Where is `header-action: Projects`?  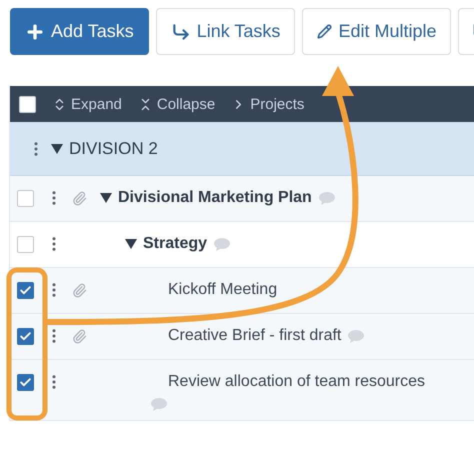
header-action: Projects is located at coordinates (267, 104).